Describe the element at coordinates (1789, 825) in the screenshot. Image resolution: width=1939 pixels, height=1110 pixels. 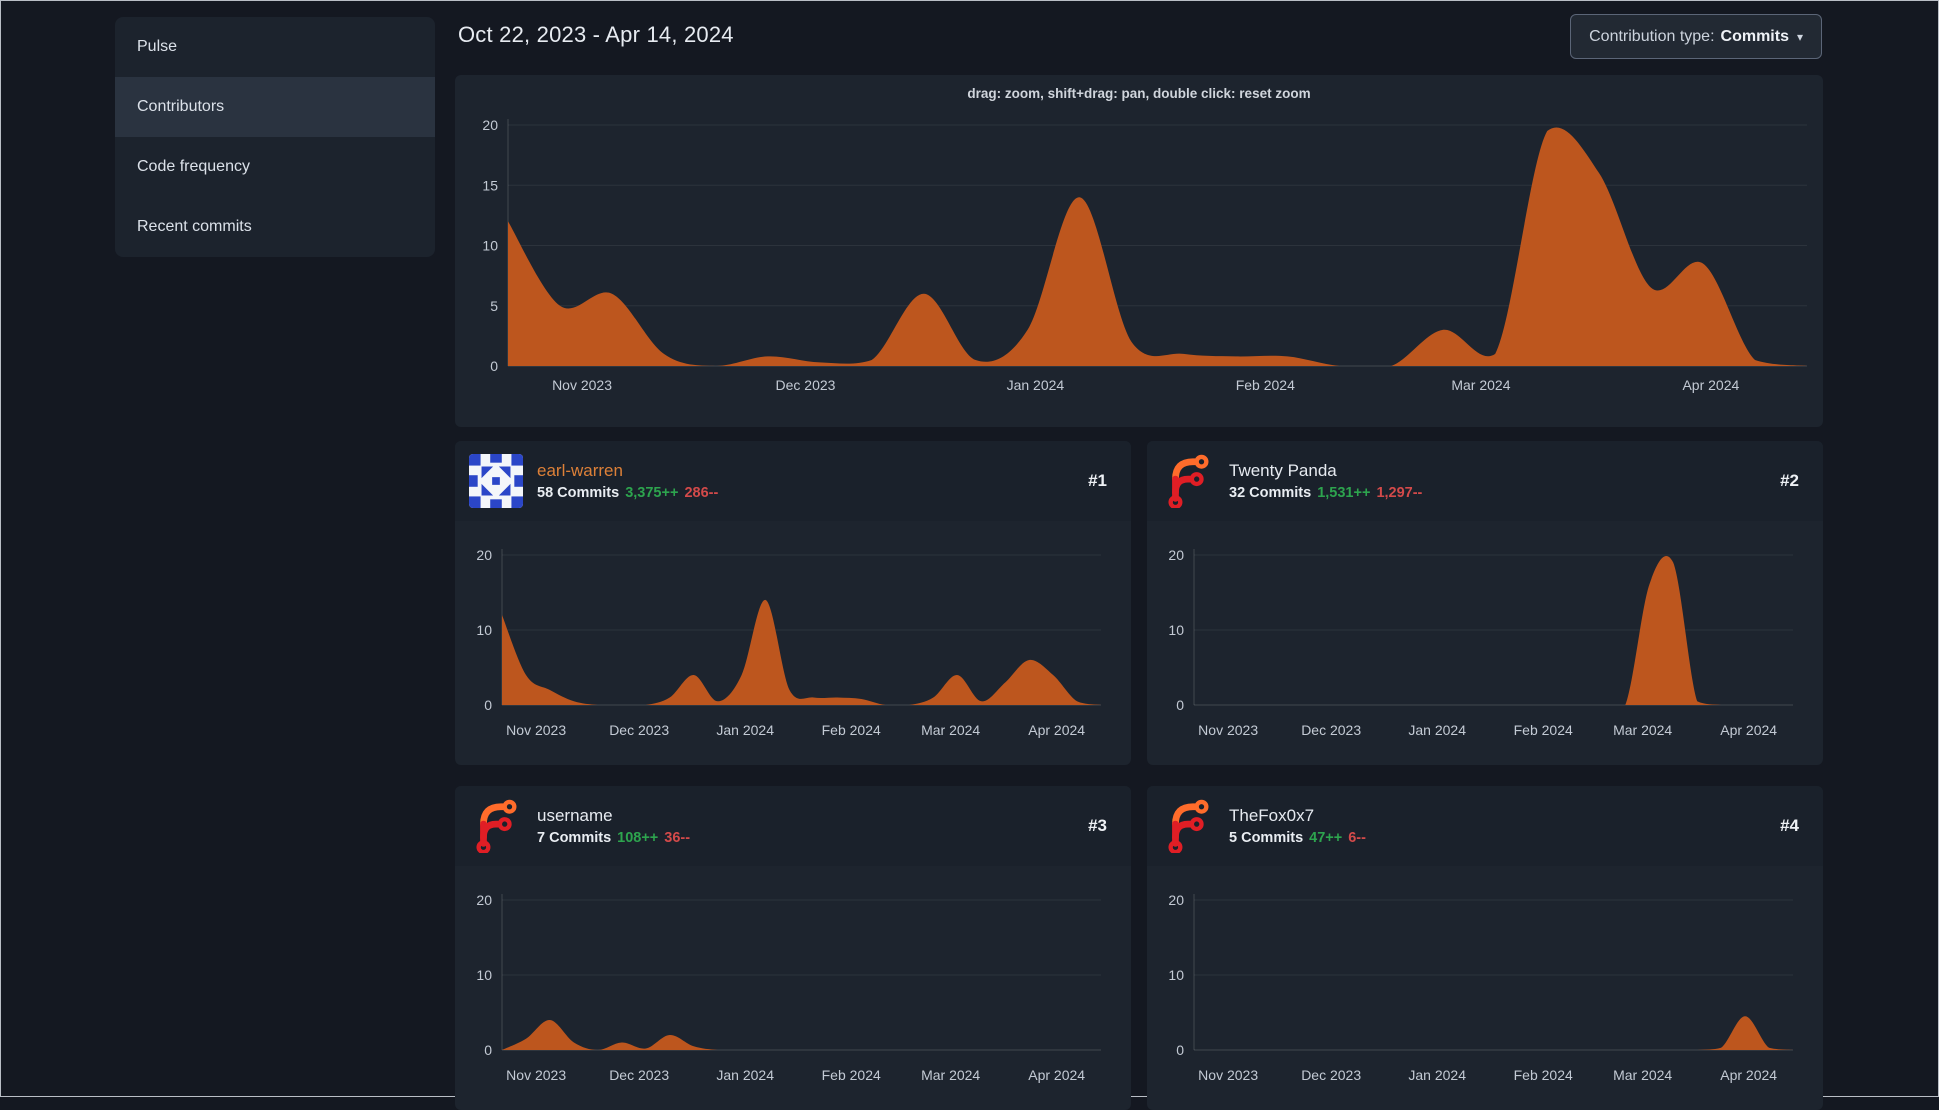
I see `rank-badge: #4` at that location.